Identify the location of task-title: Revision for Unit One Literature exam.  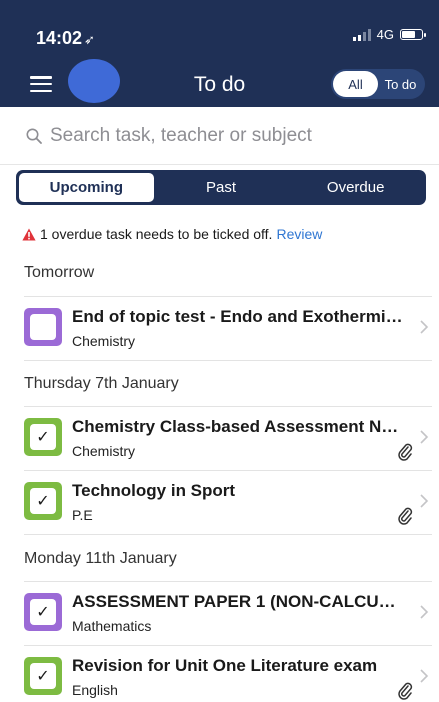
(225, 665).